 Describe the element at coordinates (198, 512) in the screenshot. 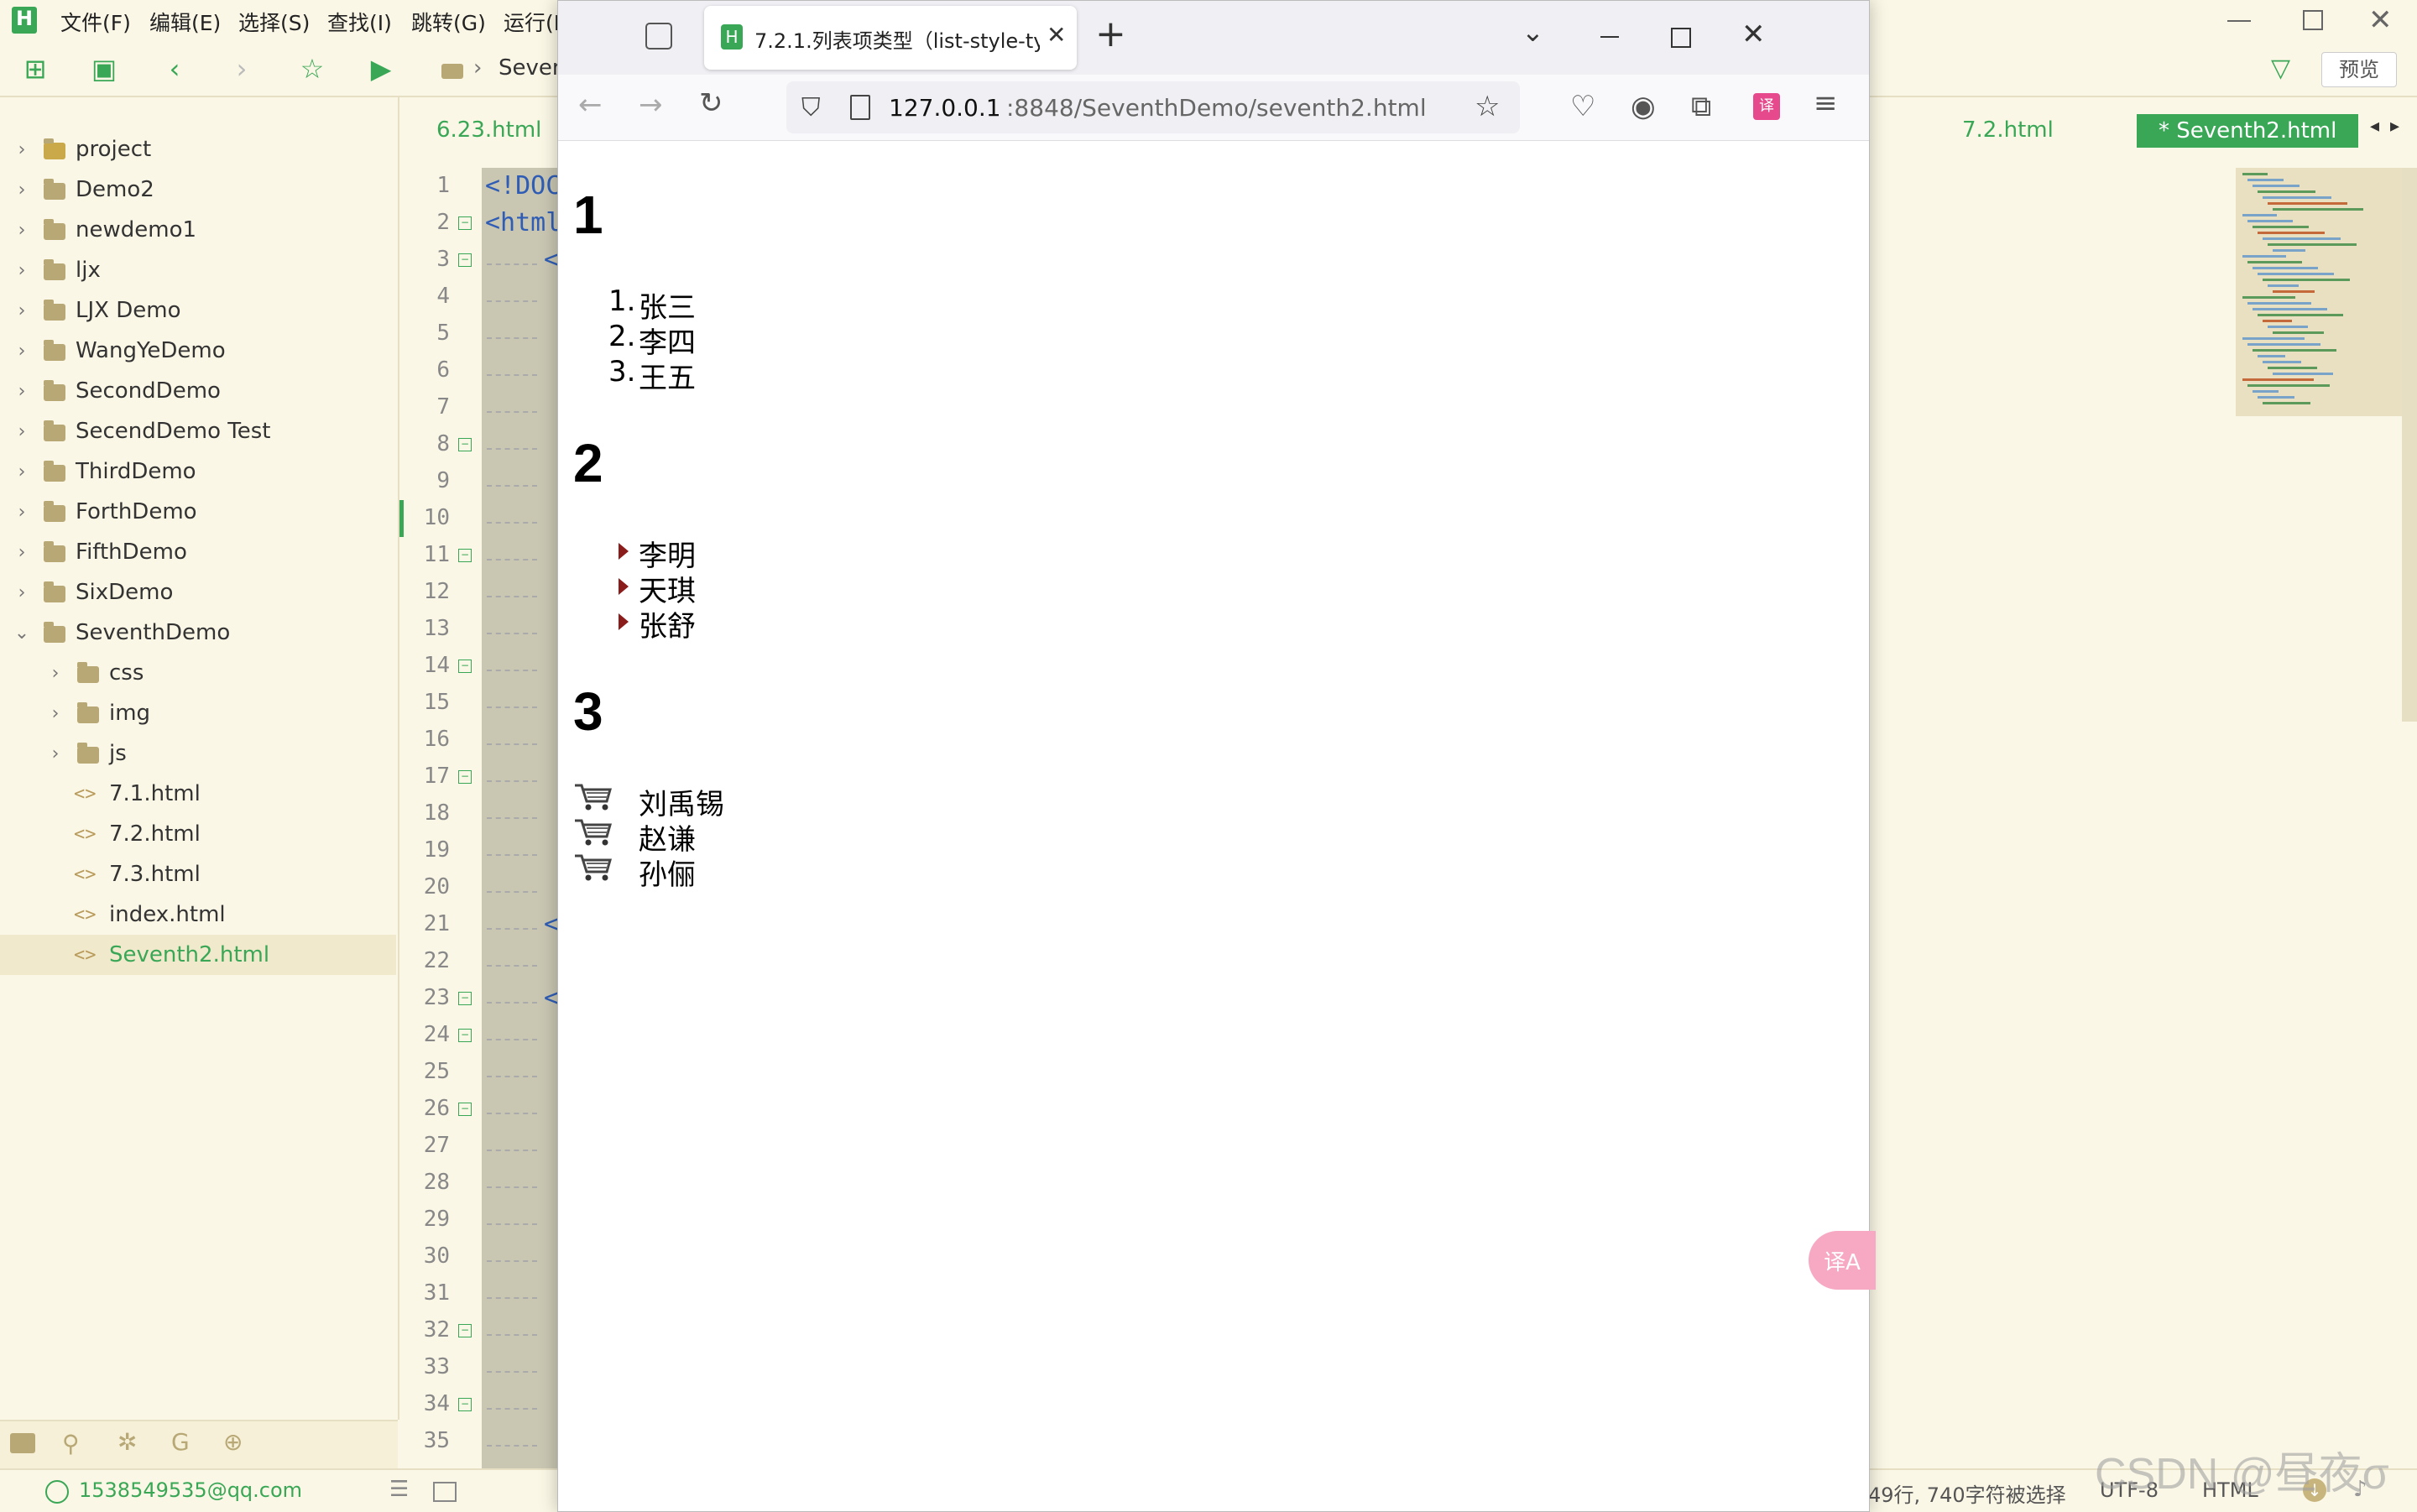

I see `tree-item: › ForthDemo` at that location.